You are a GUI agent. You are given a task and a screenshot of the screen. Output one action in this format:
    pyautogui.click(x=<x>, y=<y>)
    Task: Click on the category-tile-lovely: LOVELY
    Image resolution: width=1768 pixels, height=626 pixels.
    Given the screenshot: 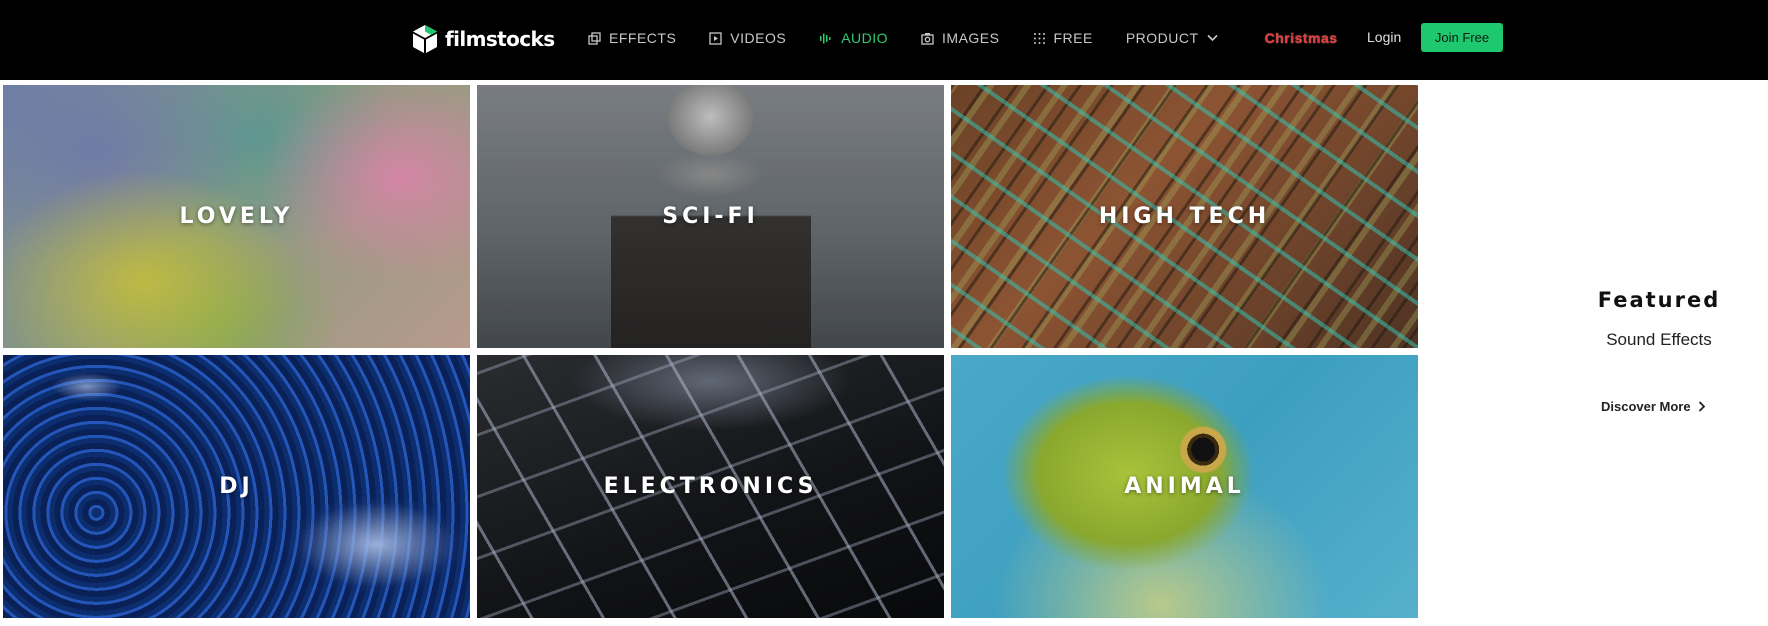 What is the action you would take?
    pyautogui.click(x=236, y=216)
    